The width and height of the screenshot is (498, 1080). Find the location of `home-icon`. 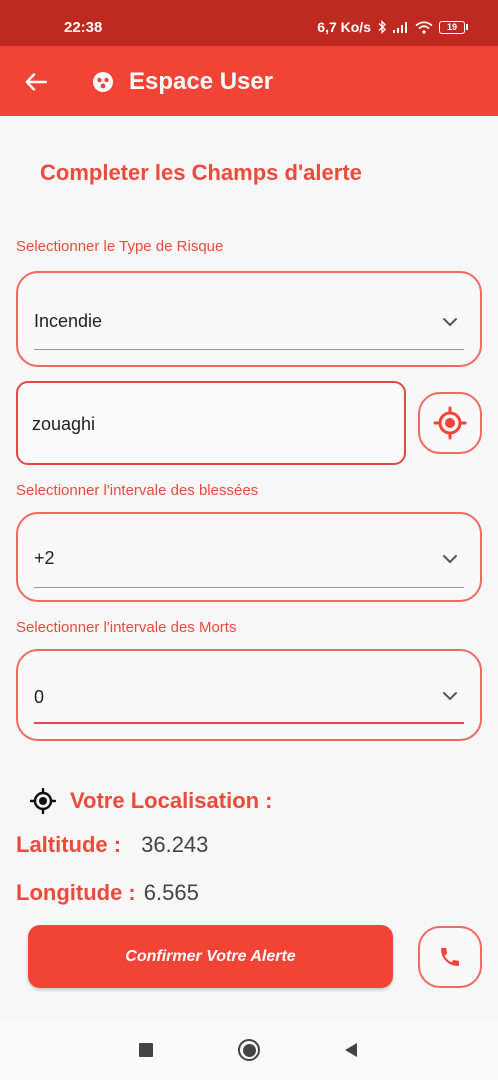

home-icon is located at coordinates (249, 1050).